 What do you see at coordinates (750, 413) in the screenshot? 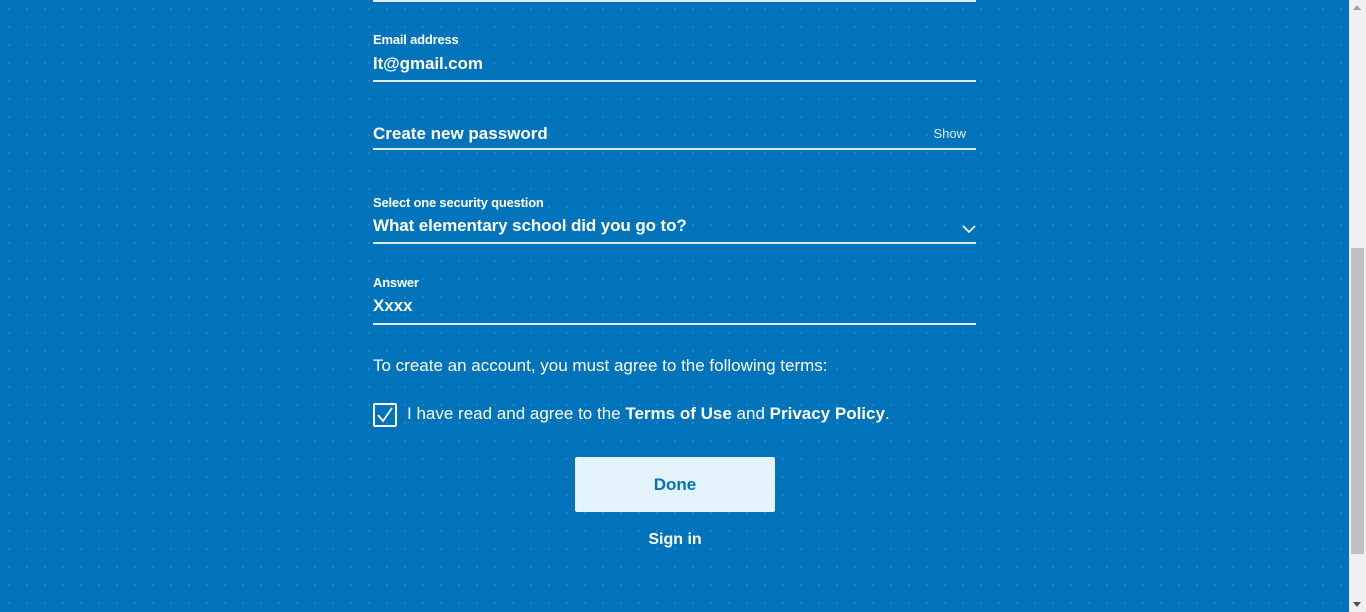
I see `agree-conjunction: and` at bounding box center [750, 413].